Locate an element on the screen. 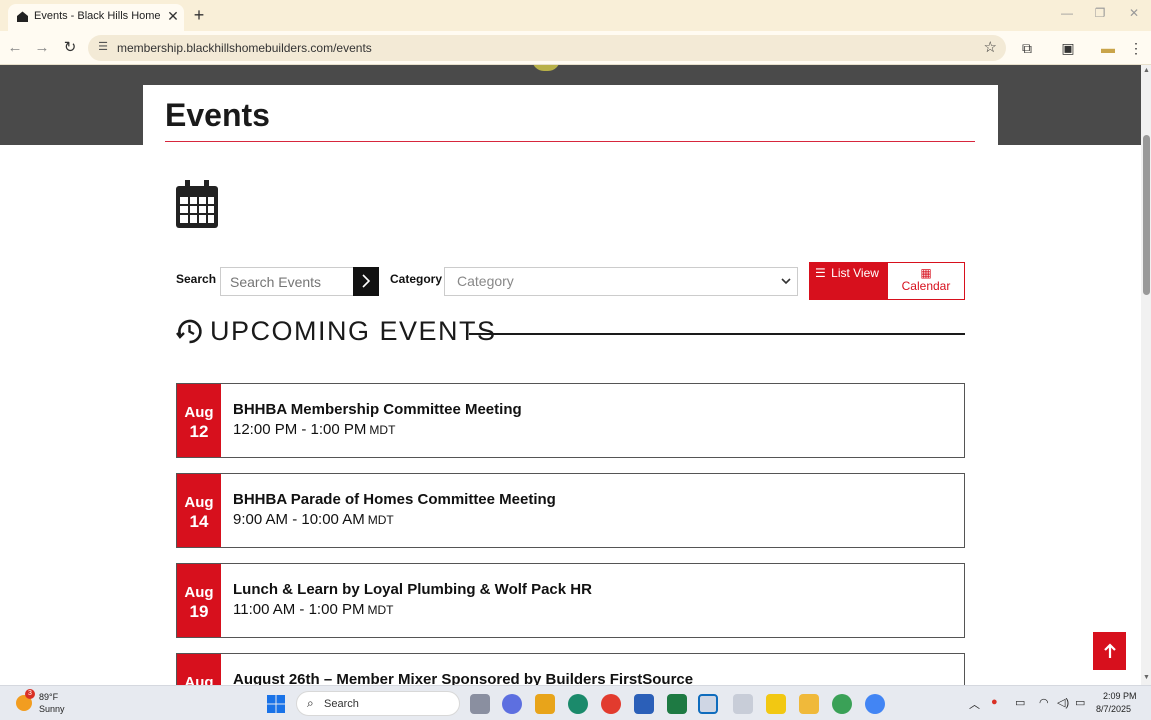 This screenshot has height=720, width=1151. scroll-up-icon: ▲ is located at coordinates (1146, 71).